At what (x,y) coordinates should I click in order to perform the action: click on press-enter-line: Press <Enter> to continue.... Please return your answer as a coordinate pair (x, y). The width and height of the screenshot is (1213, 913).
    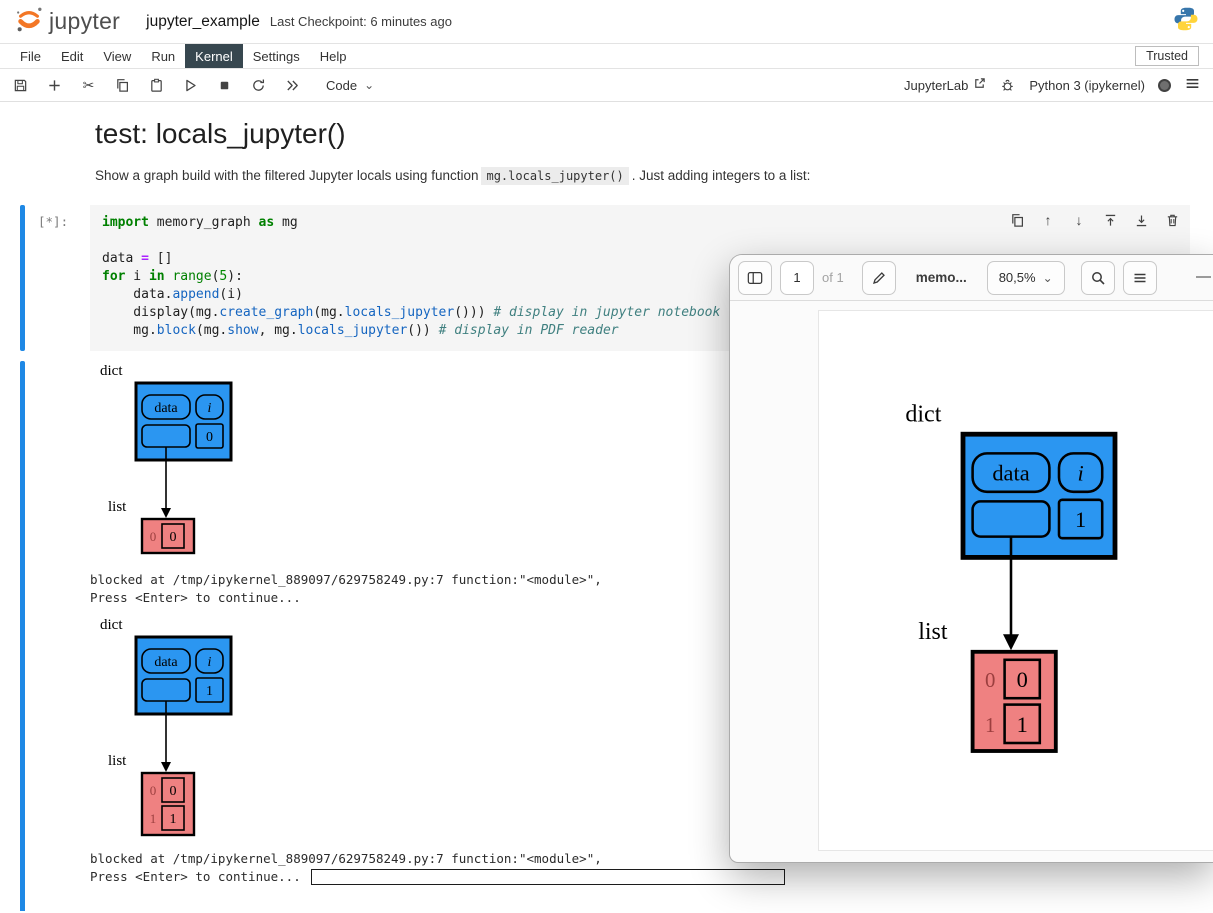
    Looking at the image, I should click on (195, 876).